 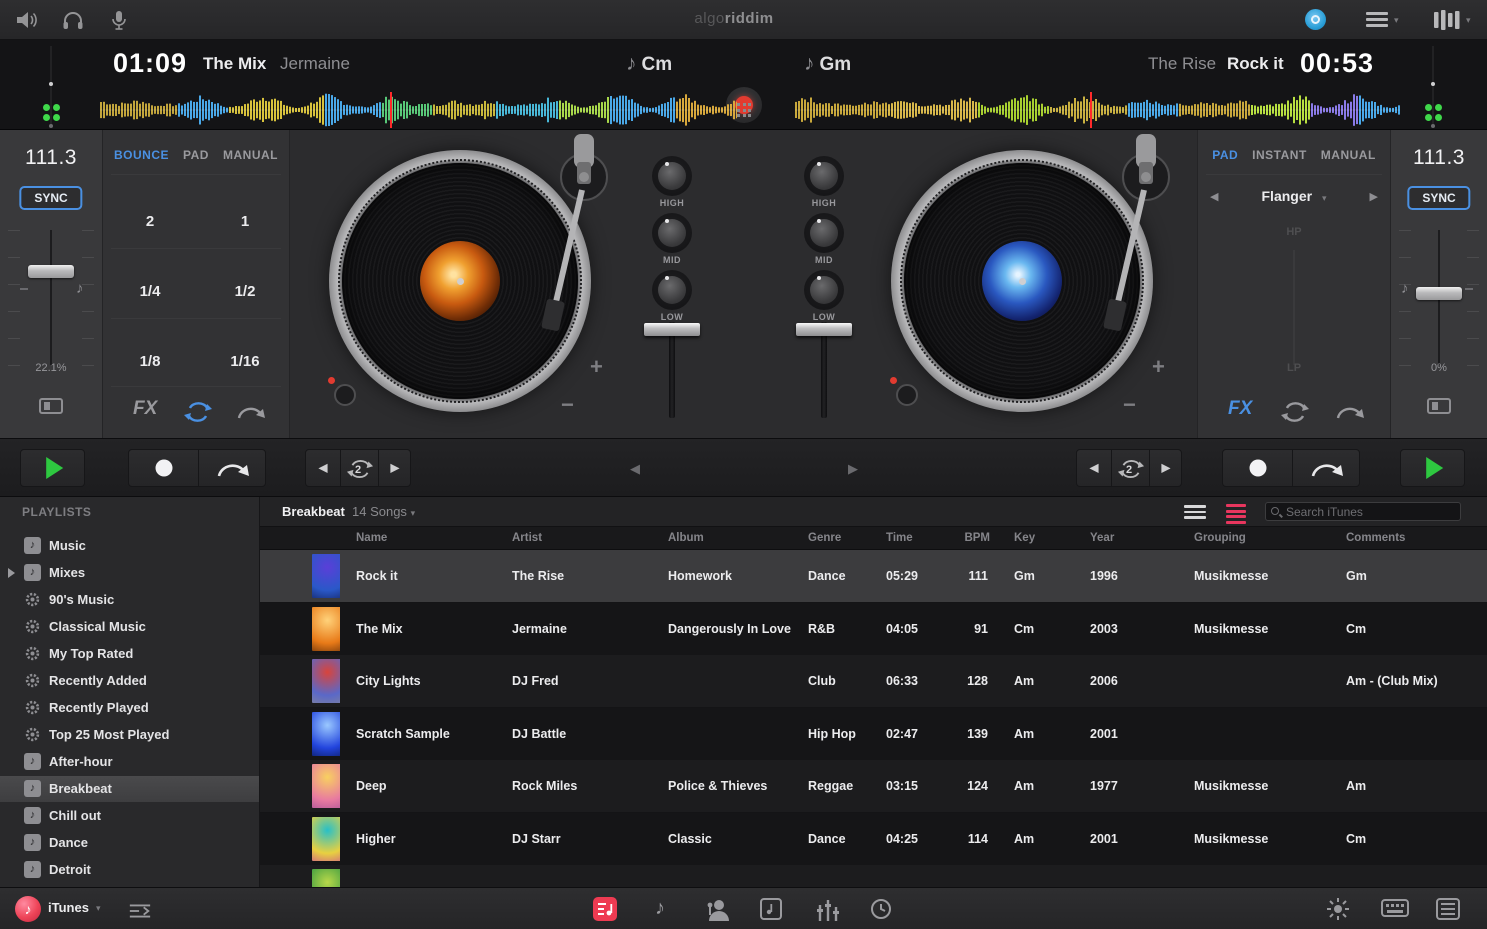 What do you see at coordinates (1036, 538) in the screenshot?
I see `column-header-key: Key` at bounding box center [1036, 538].